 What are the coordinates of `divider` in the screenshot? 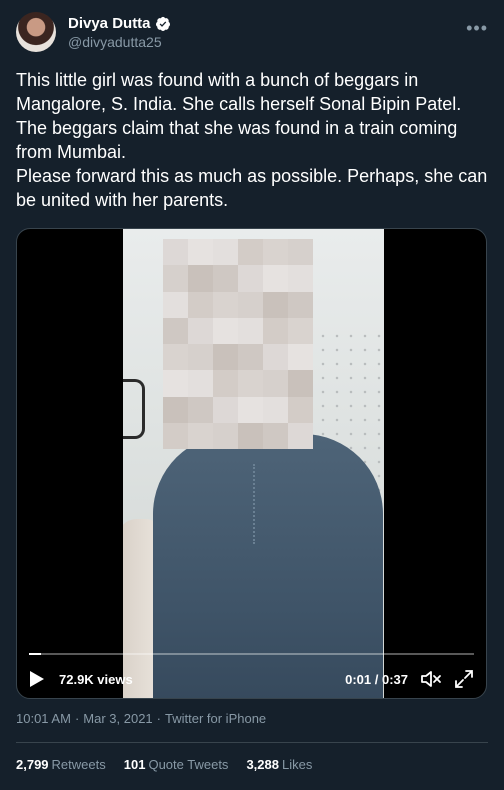 It's located at (252, 742).